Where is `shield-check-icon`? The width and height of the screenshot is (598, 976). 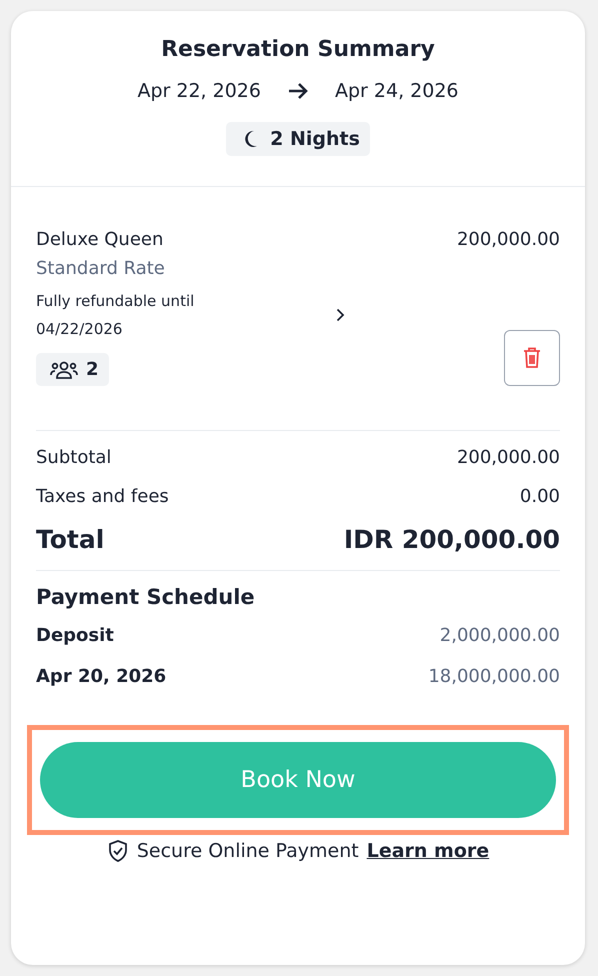 shield-check-icon is located at coordinates (117, 851).